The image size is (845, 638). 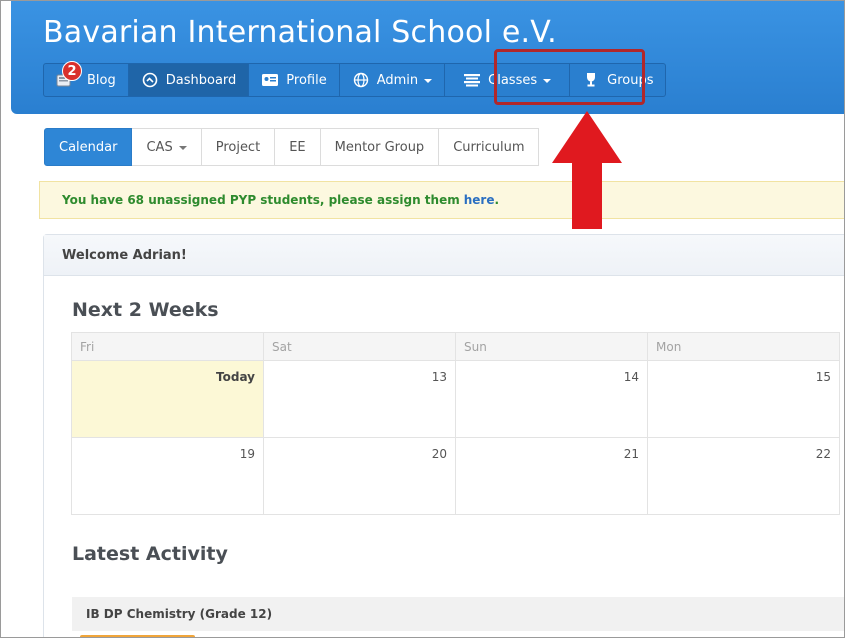 What do you see at coordinates (167, 476) in the screenshot?
I see `calendar-day: 19` at bounding box center [167, 476].